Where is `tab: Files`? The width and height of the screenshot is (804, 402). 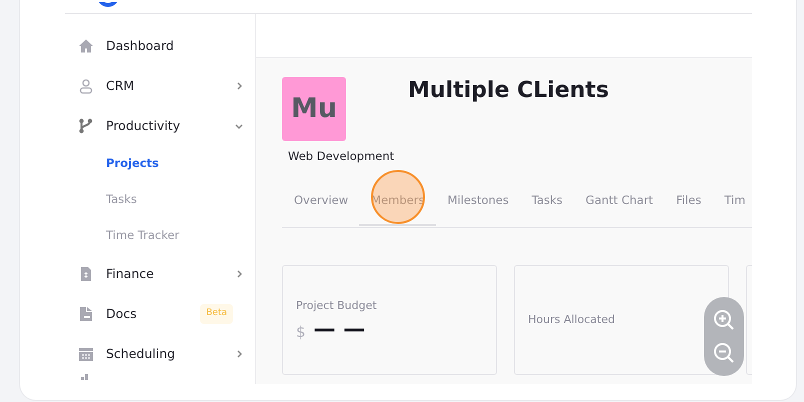 tab: Files is located at coordinates (689, 200).